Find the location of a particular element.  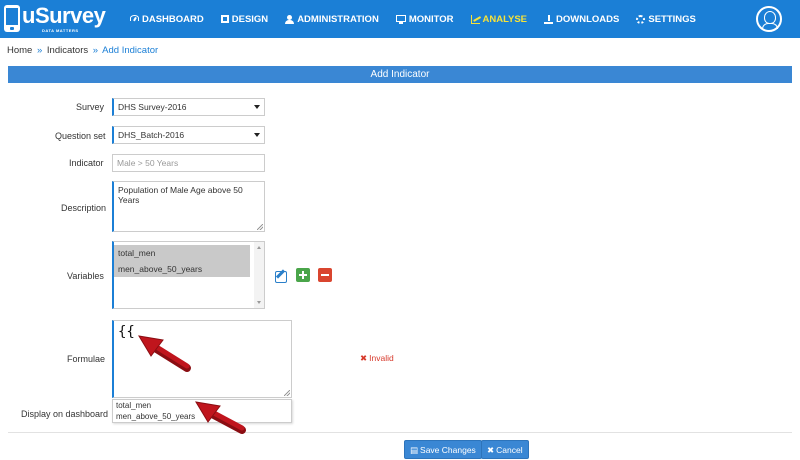

survey-select-value: DHS Survey-2016 is located at coordinates (152, 107).